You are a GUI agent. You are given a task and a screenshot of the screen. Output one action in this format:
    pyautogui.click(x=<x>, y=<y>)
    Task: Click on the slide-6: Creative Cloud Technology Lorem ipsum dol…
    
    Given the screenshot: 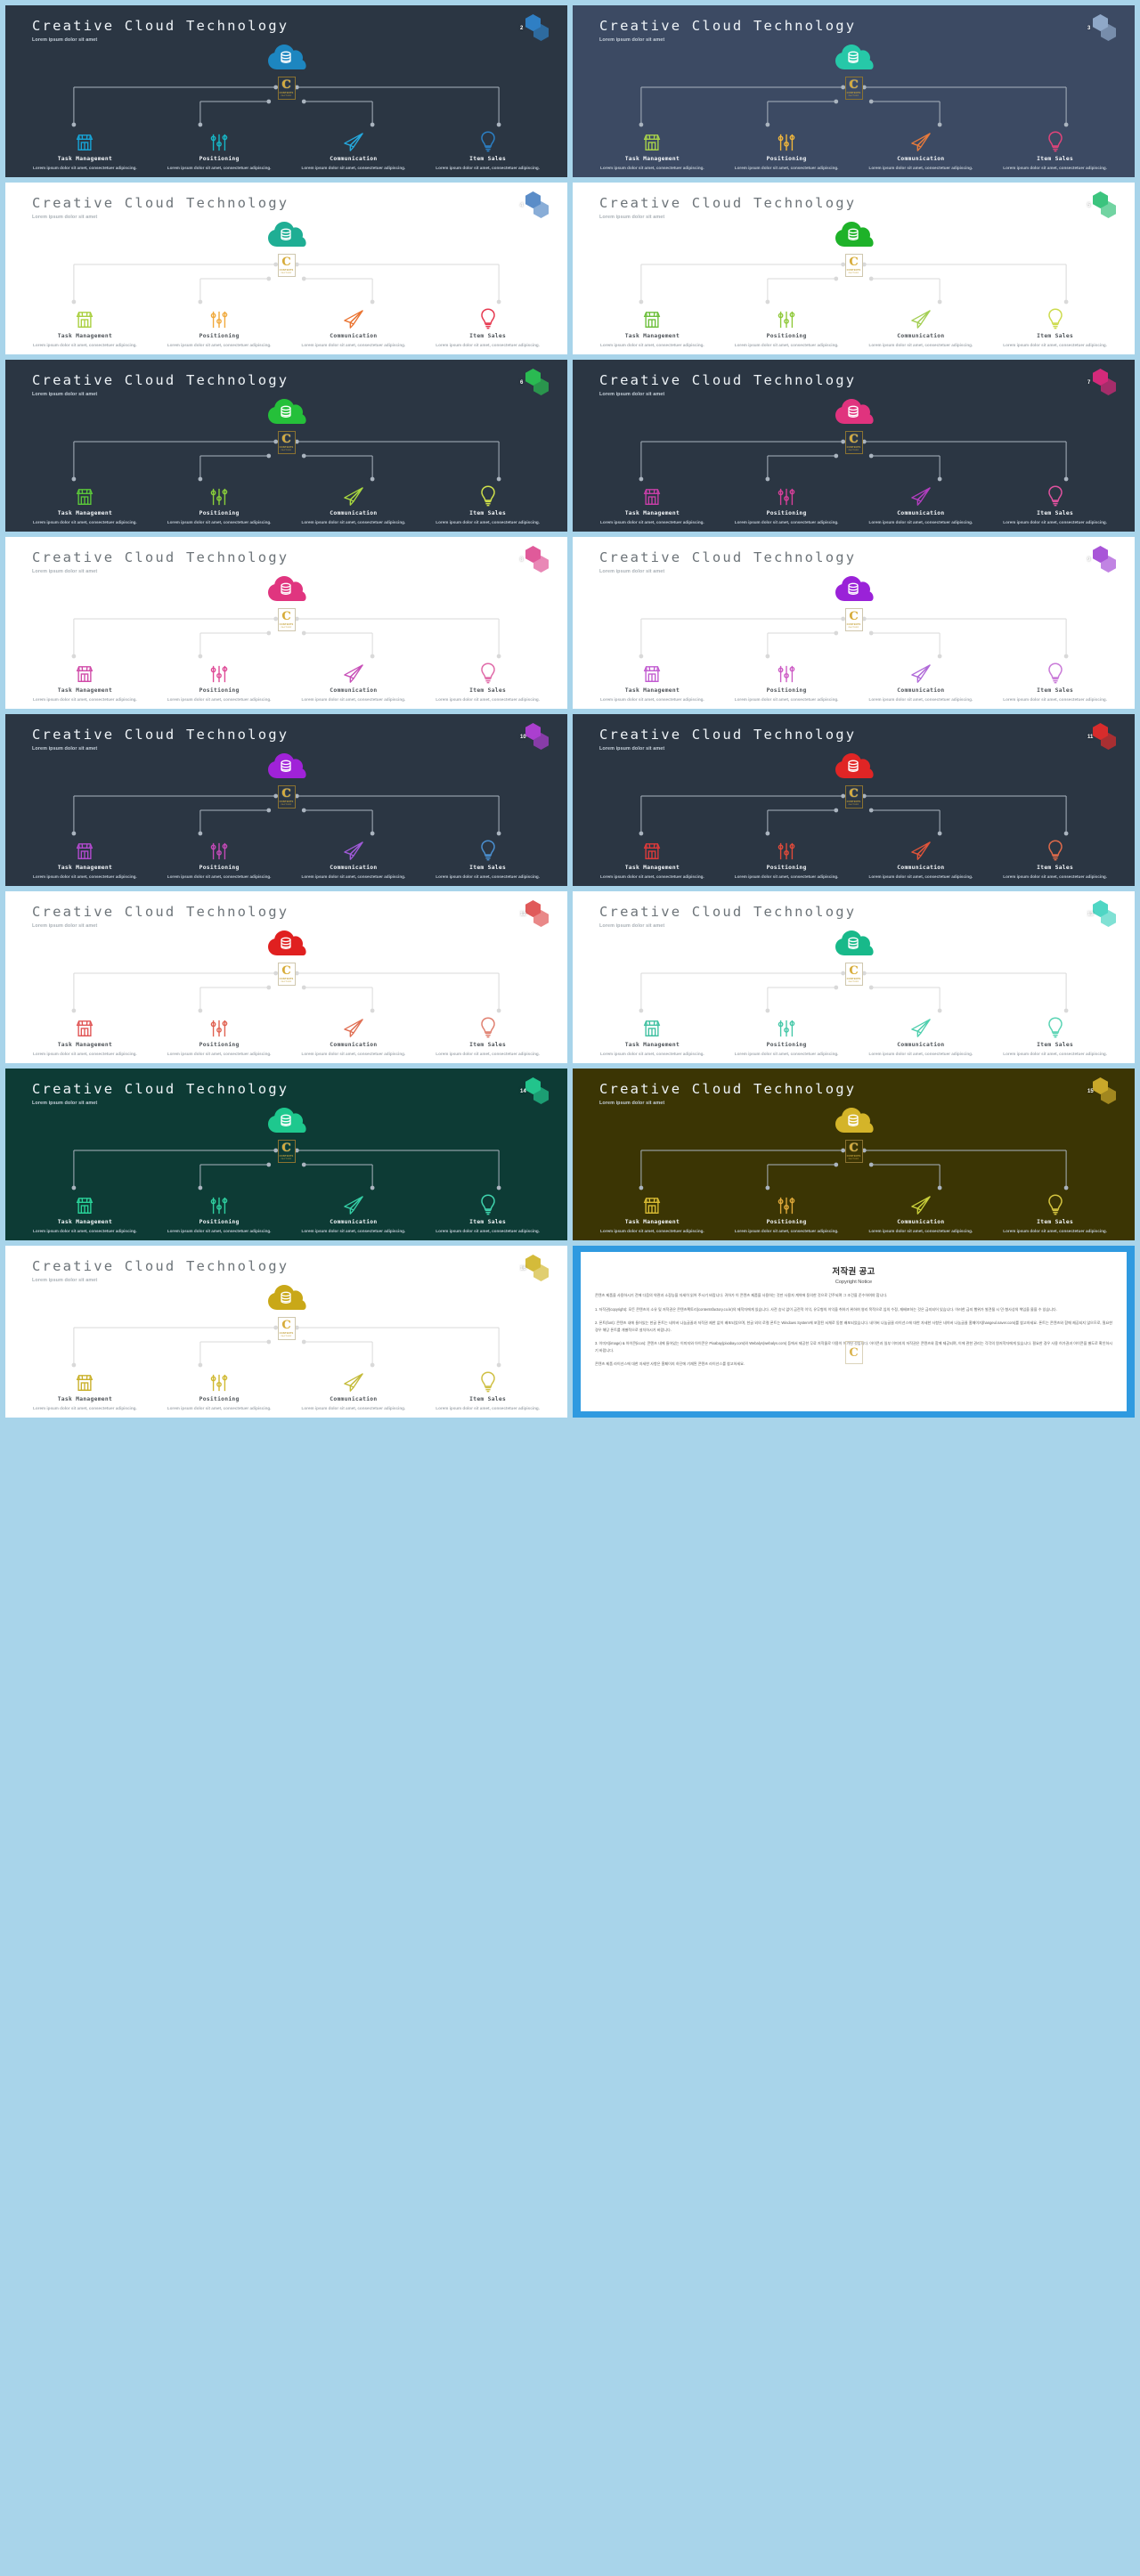 What is the action you would take?
    pyautogui.click(x=286, y=446)
    